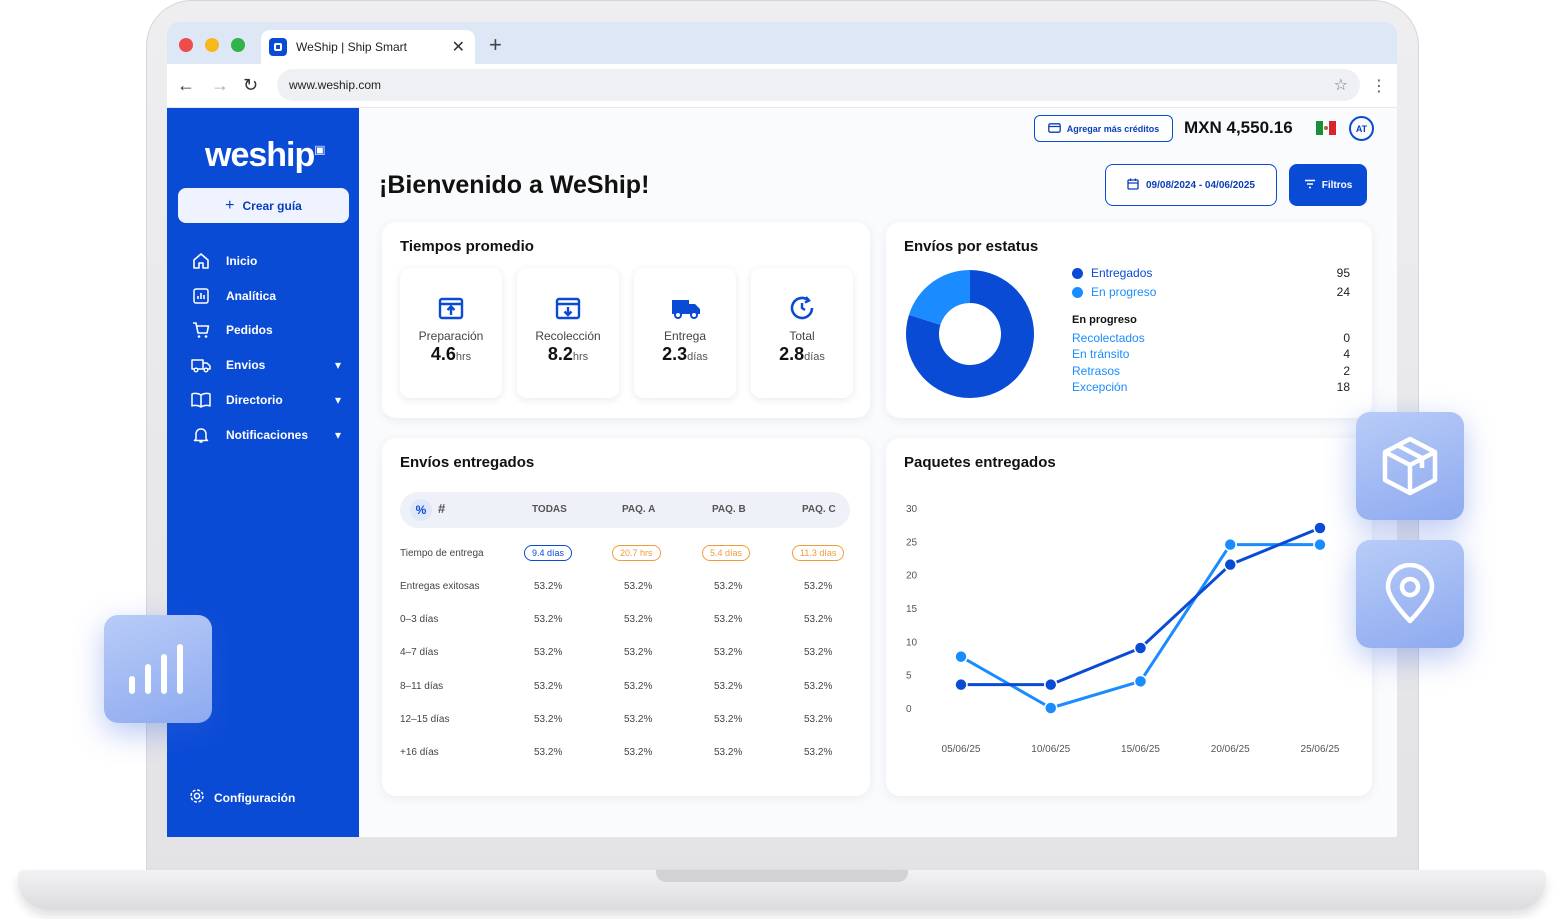  I want to click on sidebar-item-envios: Envios ▾, so click(266, 365).